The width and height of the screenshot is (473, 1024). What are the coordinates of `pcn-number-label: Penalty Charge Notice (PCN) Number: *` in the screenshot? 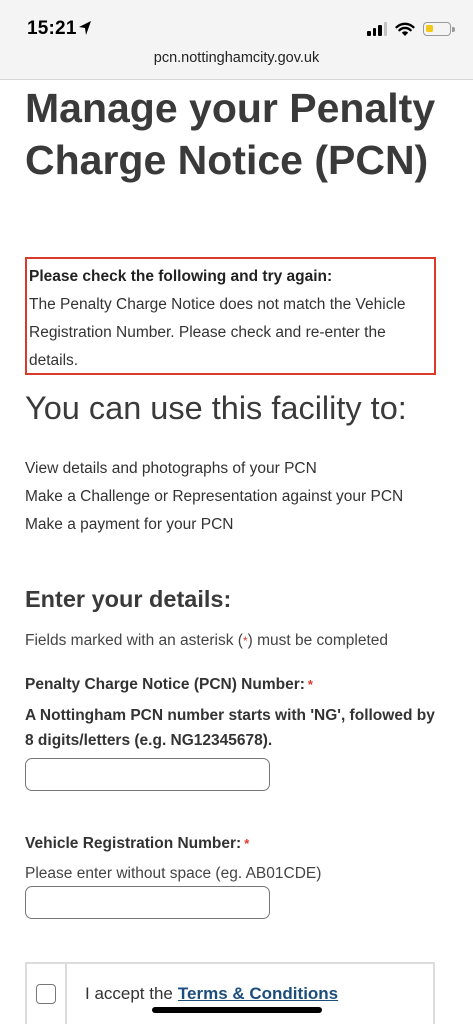 It's located at (169, 685).